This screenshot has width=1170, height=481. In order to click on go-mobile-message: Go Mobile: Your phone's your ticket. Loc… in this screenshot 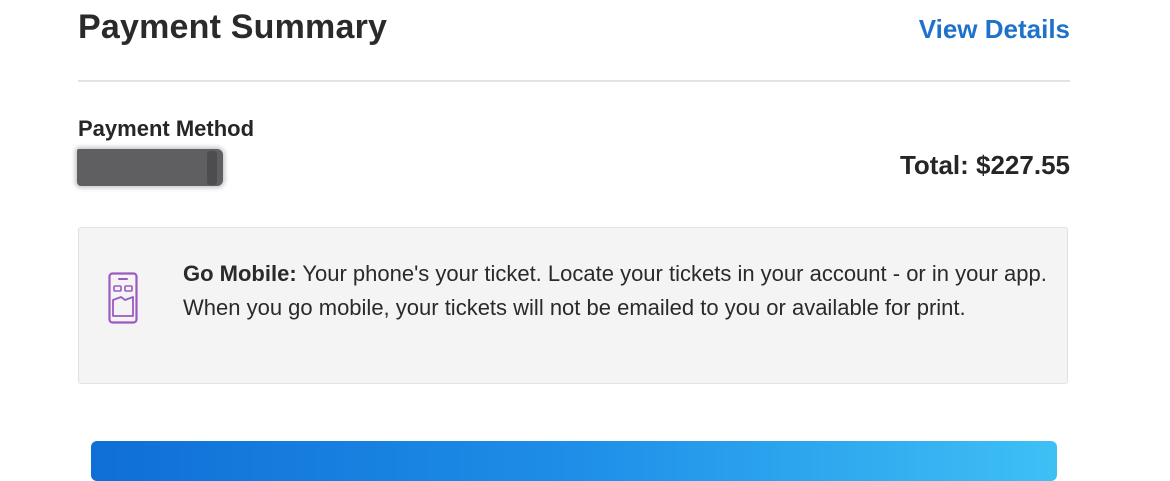, I will do `click(618, 290)`.